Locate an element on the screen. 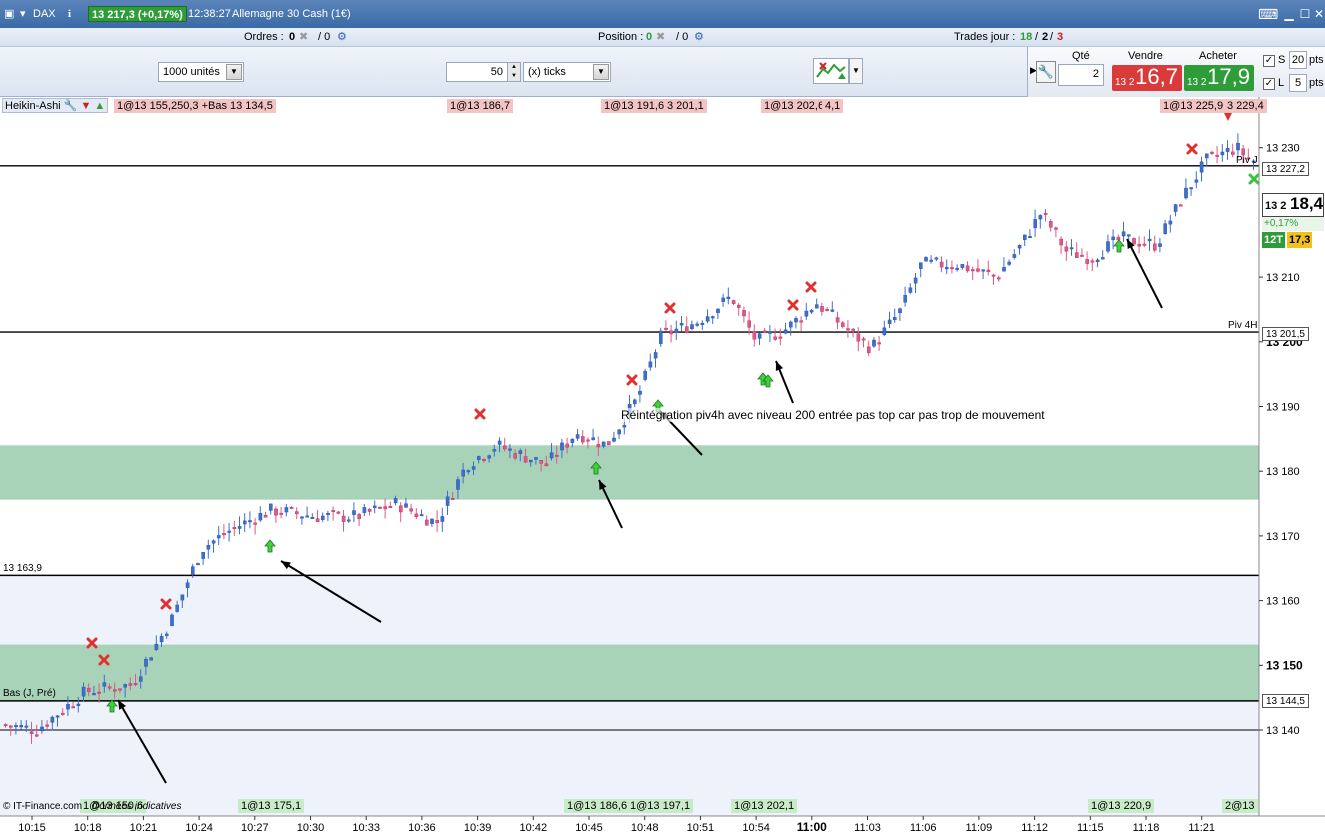 The height and width of the screenshot is (836, 1325). add-icon: ▲ is located at coordinates (99, 106).